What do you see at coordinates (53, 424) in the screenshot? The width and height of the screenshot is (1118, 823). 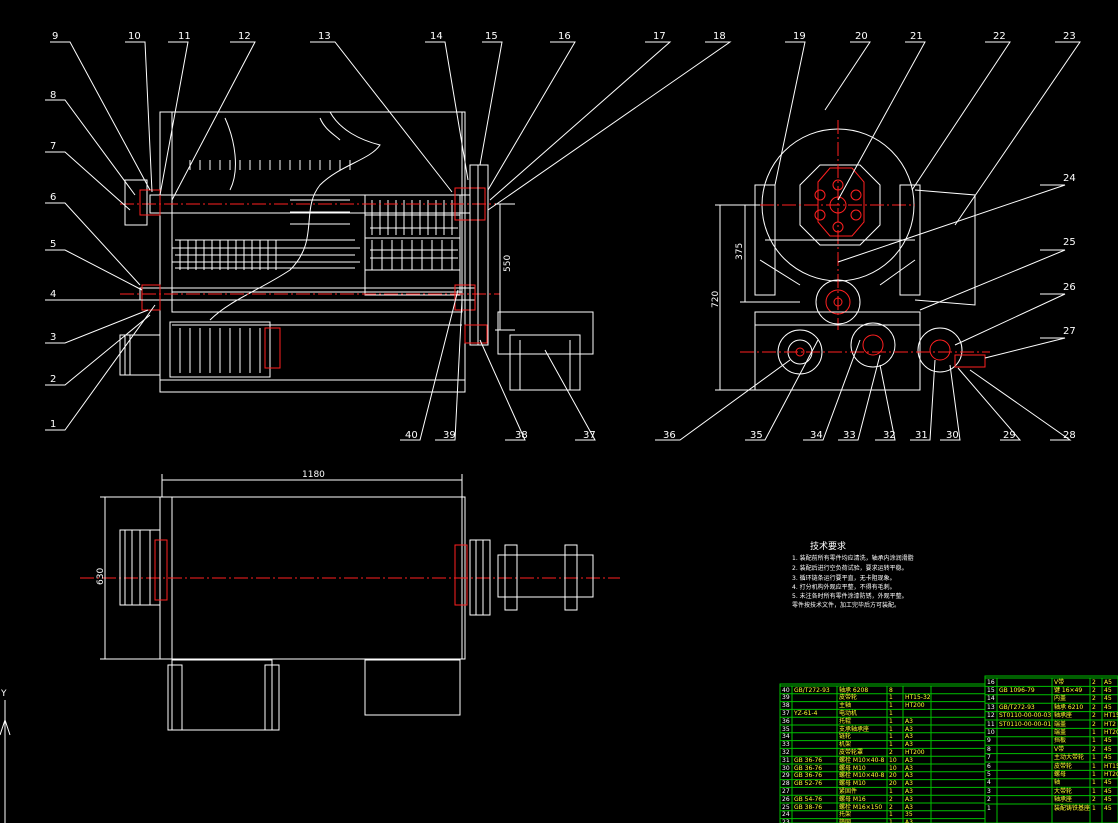 I see `callout-1: 1` at bounding box center [53, 424].